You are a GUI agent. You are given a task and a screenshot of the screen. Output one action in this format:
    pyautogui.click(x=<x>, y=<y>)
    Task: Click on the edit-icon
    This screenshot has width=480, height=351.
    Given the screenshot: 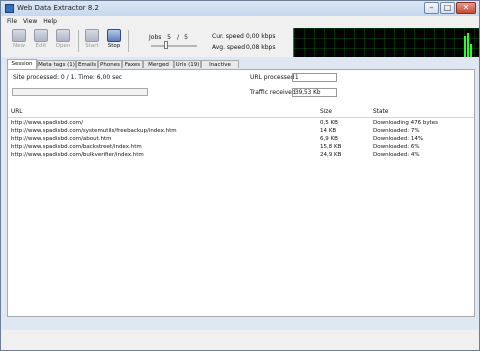 What is the action you would take?
    pyautogui.click(x=41, y=35)
    